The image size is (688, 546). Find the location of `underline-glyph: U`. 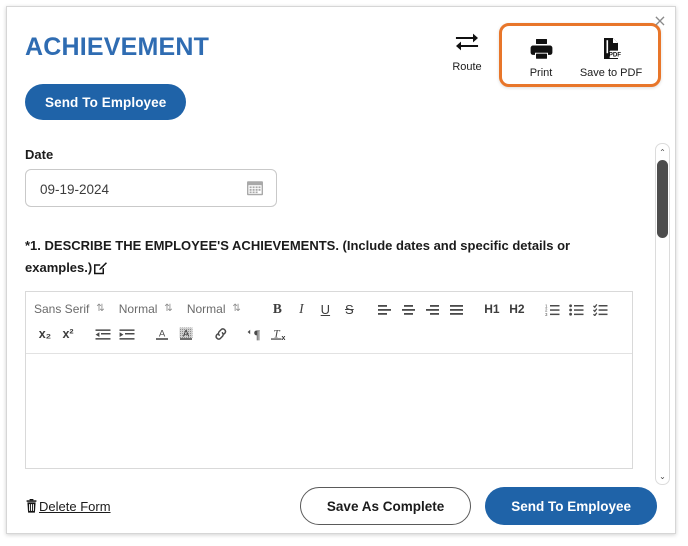

underline-glyph: U is located at coordinates (325, 309).